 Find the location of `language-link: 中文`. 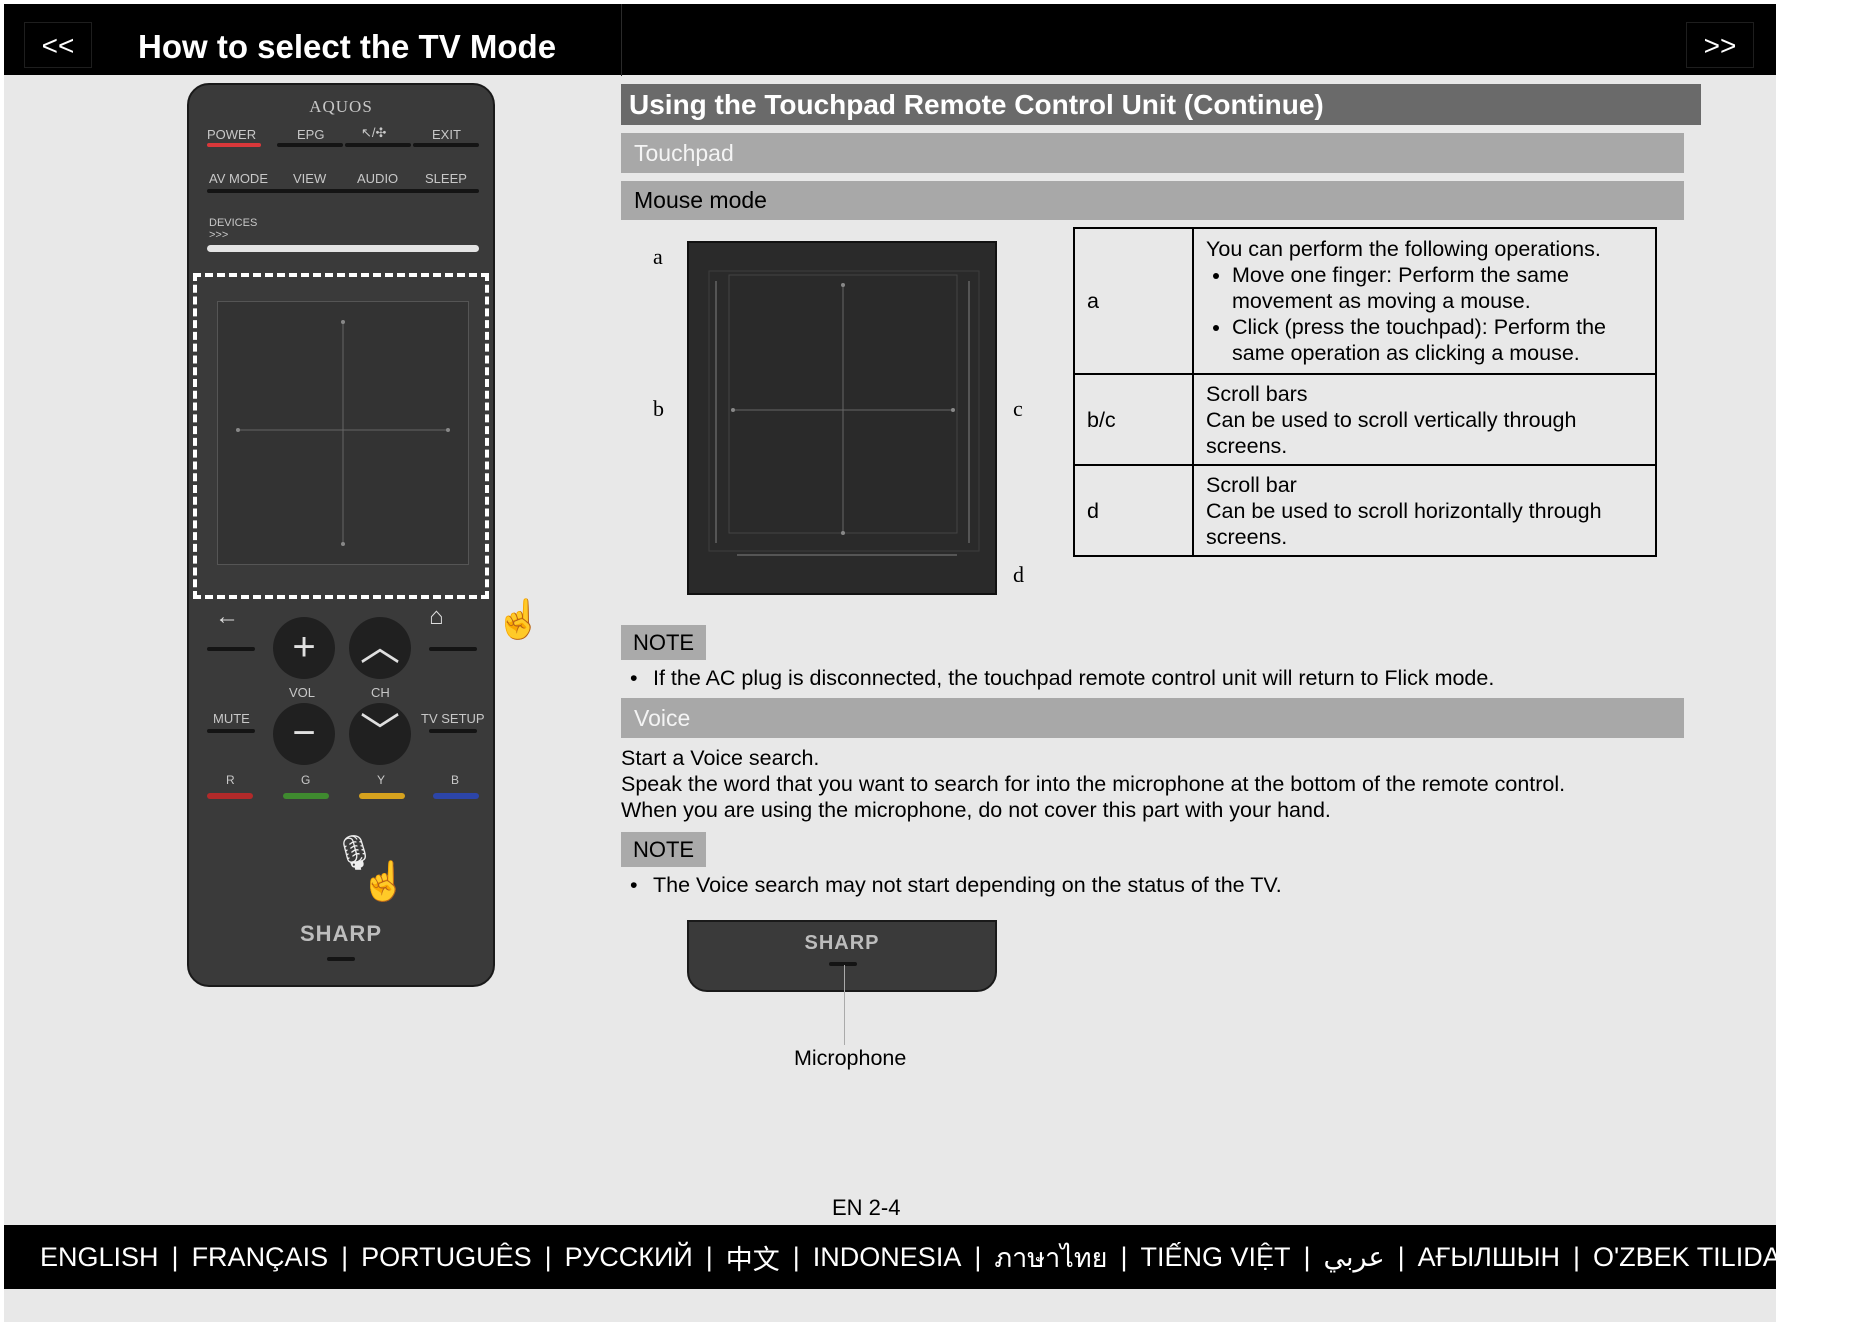

language-link: 中文 is located at coordinates (753, 1257).